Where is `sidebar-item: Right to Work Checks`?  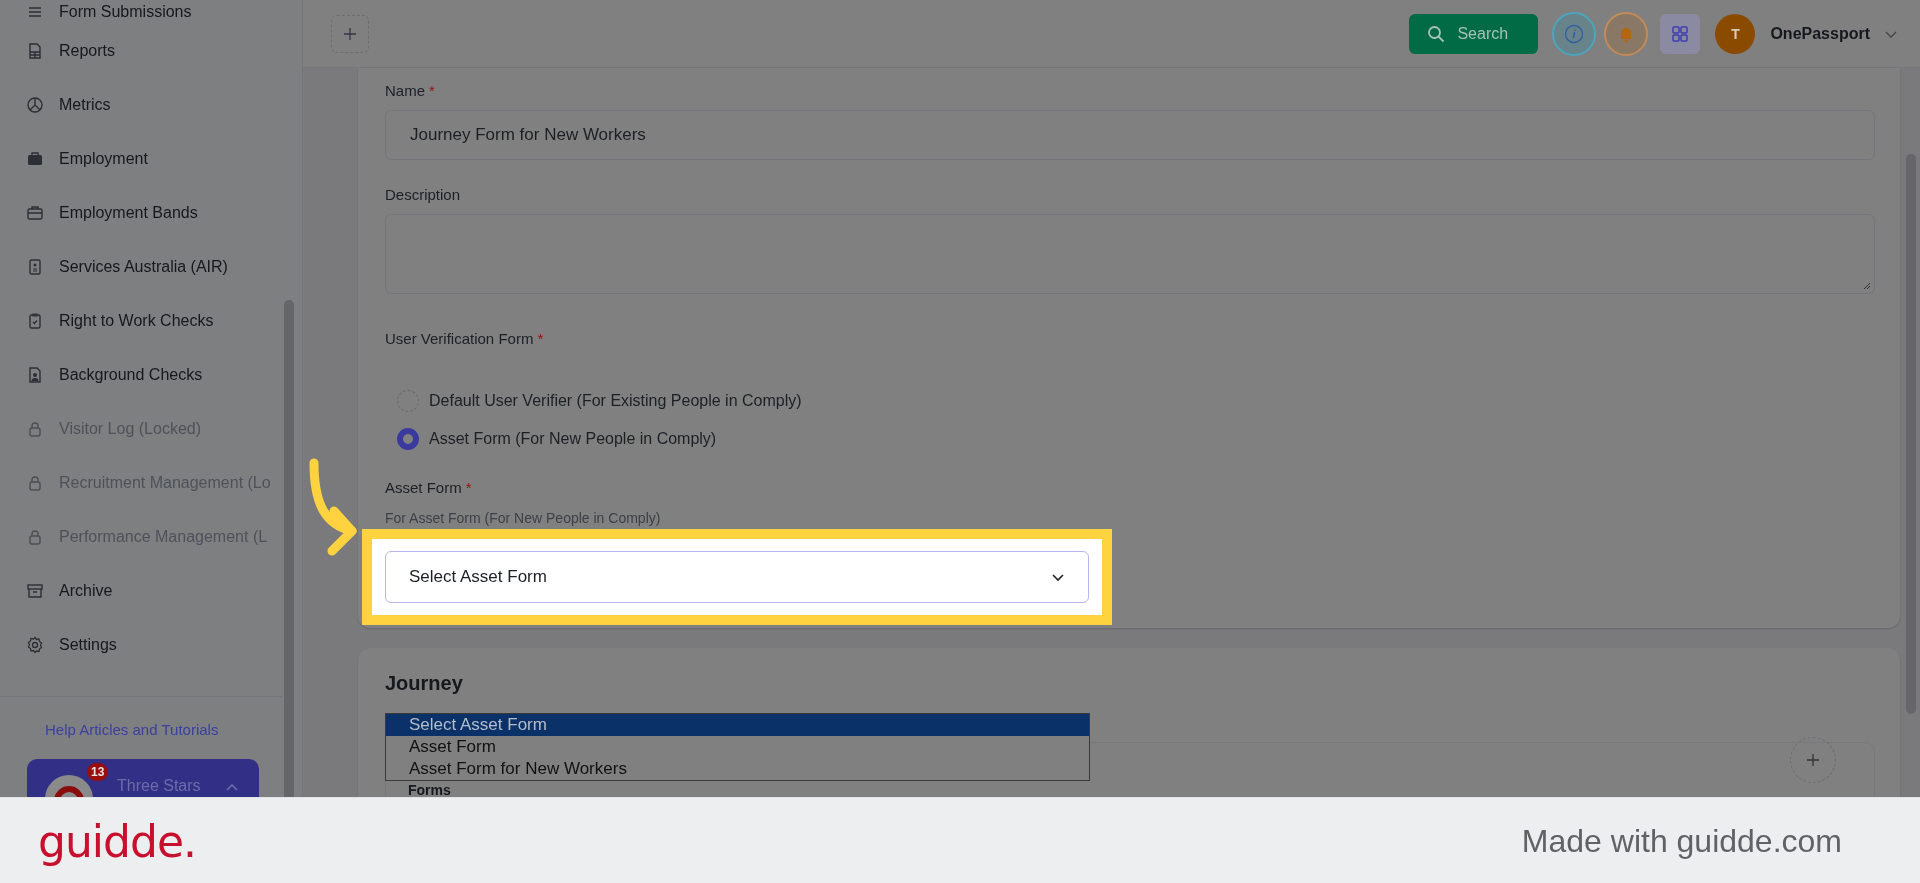 sidebar-item: Right to Work Checks is located at coordinates (141, 321).